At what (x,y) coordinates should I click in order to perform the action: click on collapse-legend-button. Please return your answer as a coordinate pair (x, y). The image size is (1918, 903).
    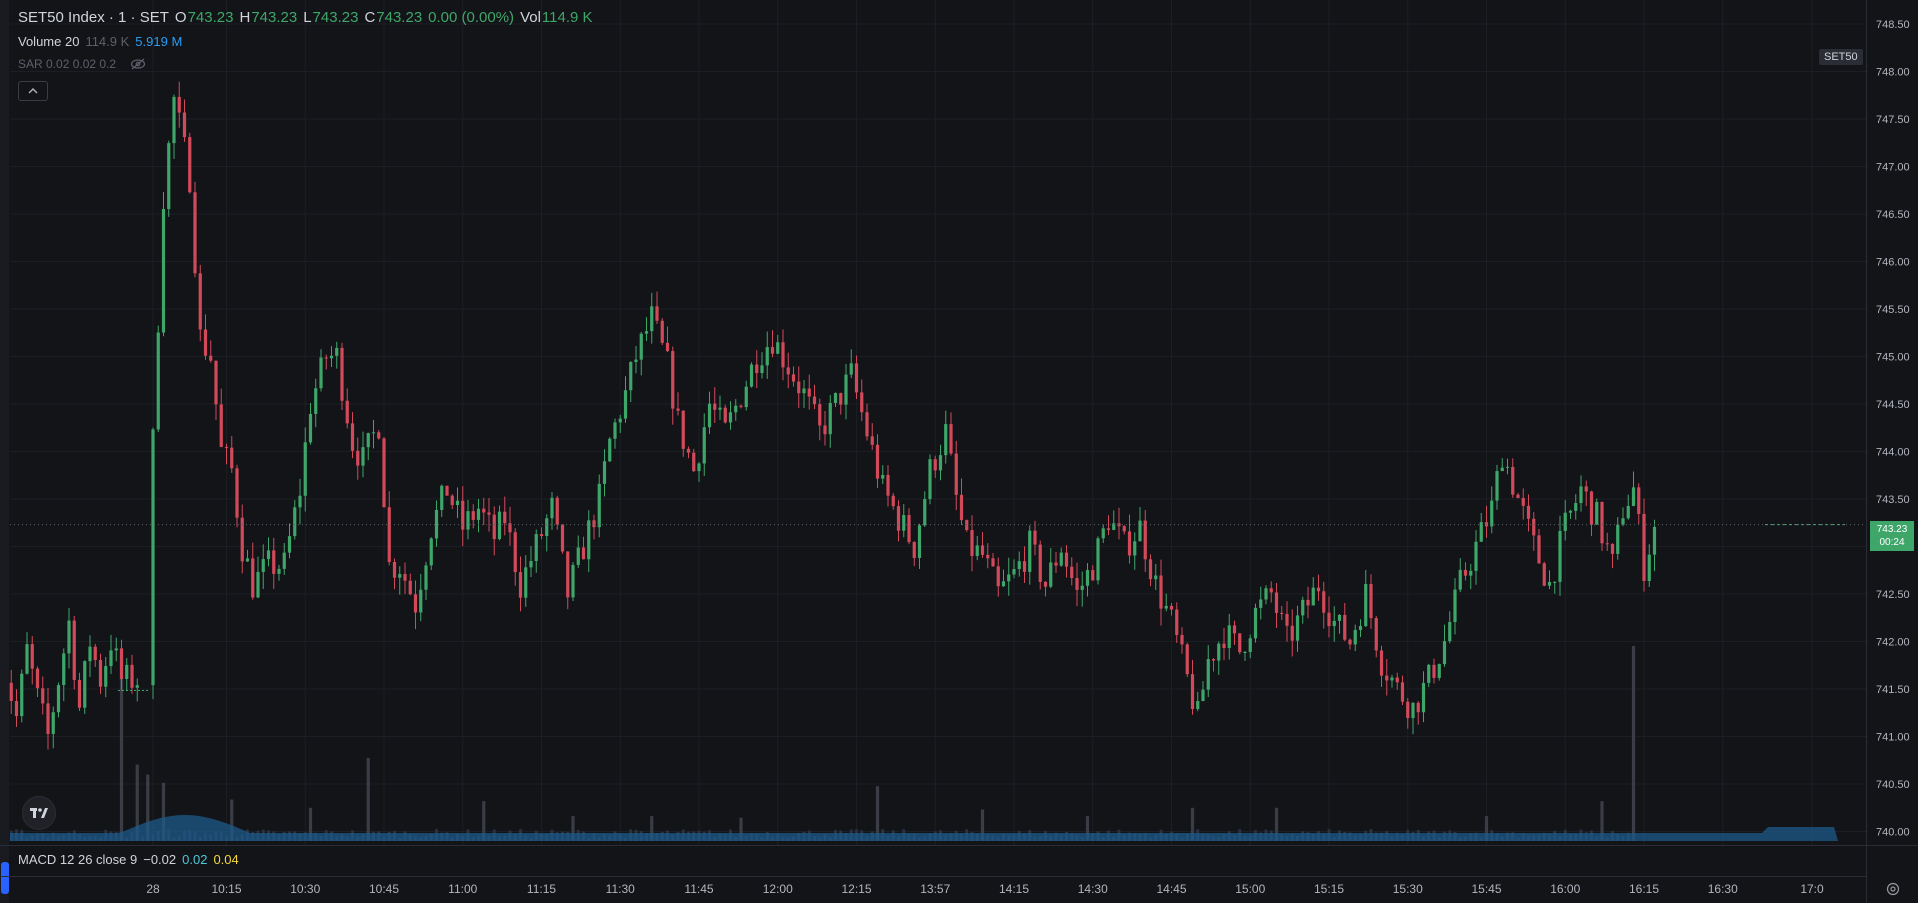
    Looking at the image, I should click on (33, 91).